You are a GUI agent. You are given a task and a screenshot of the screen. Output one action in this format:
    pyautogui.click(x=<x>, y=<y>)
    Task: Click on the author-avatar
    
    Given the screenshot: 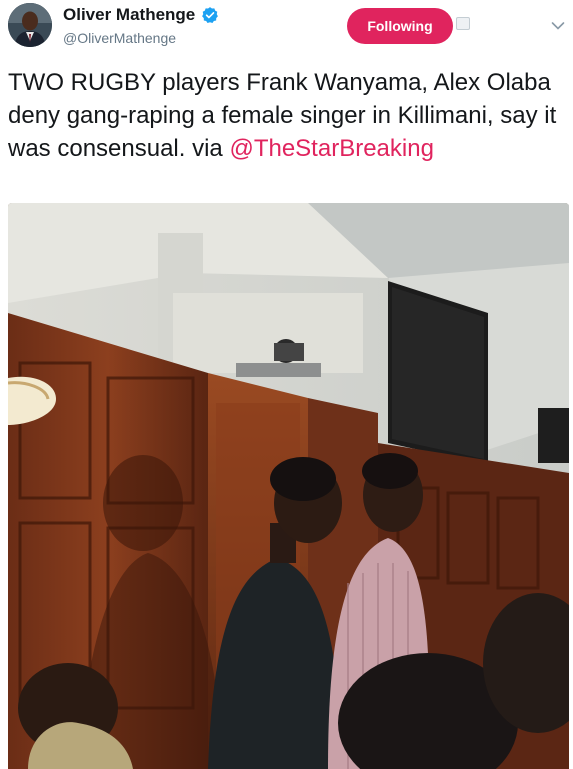 What is the action you would take?
    pyautogui.click(x=30, y=25)
    